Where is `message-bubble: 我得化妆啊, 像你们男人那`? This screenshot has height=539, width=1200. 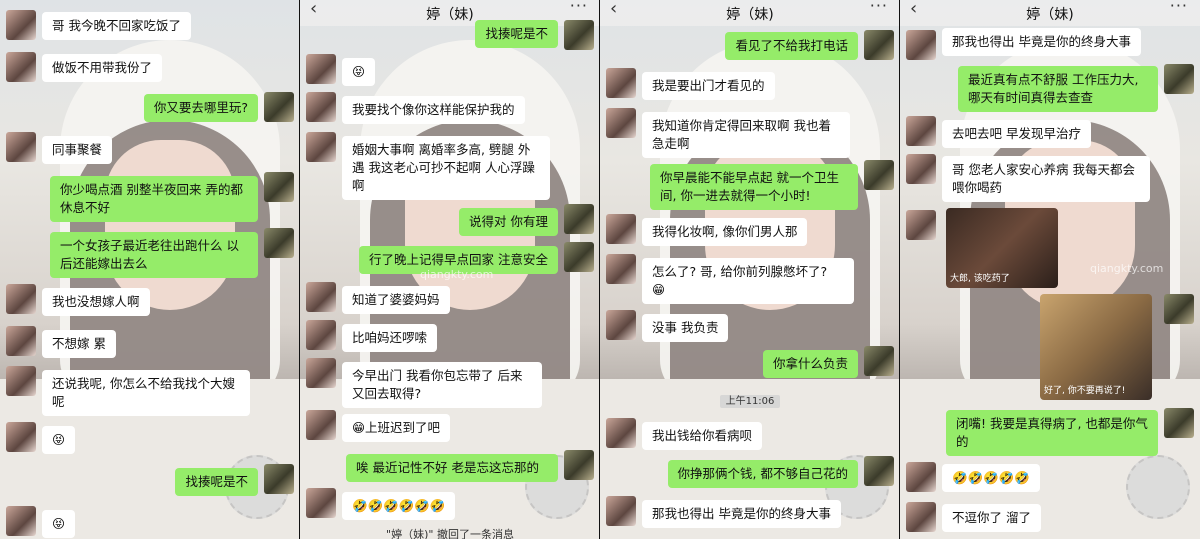
message-bubble: 我得化妆啊, 像你们男人那 is located at coordinates (725, 232).